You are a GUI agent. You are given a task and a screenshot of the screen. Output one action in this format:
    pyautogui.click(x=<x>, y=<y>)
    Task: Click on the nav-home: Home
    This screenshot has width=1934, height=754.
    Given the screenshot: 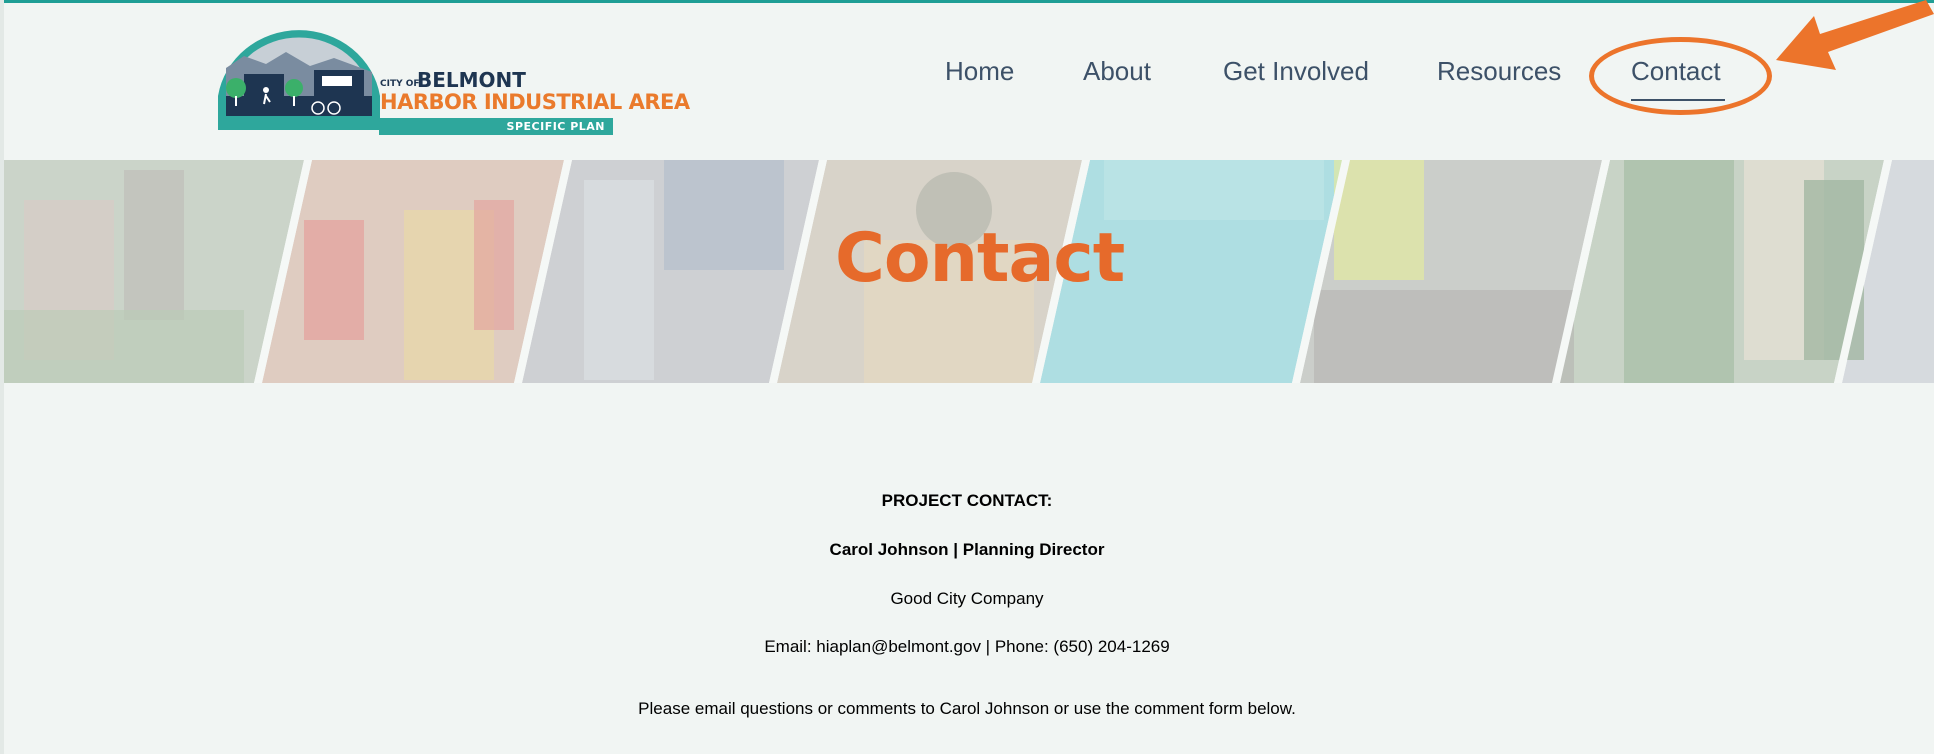 What is the action you would take?
    pyautogui.click(x=979, y=71)
    